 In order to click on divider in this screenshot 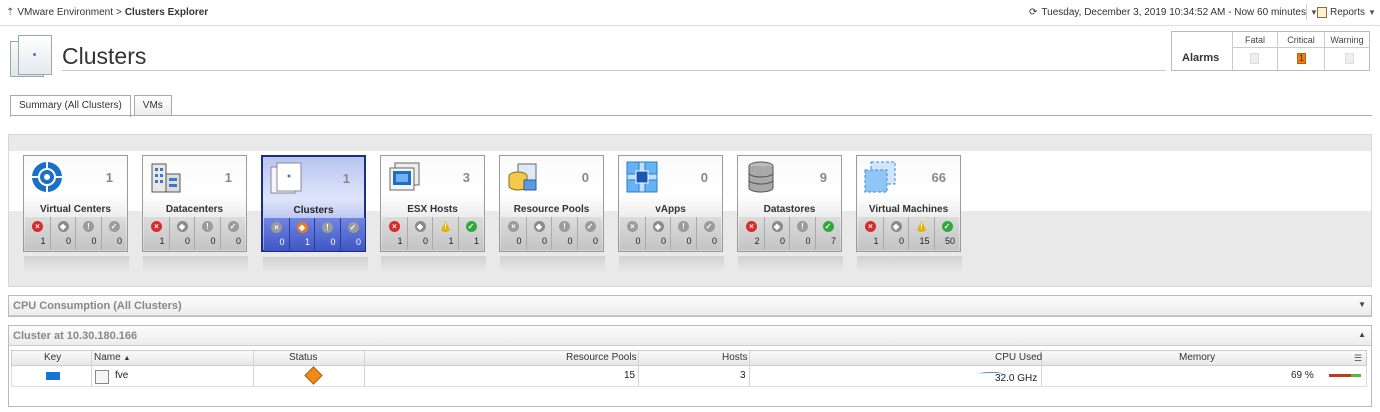, I will do `click(1306, 12)`.